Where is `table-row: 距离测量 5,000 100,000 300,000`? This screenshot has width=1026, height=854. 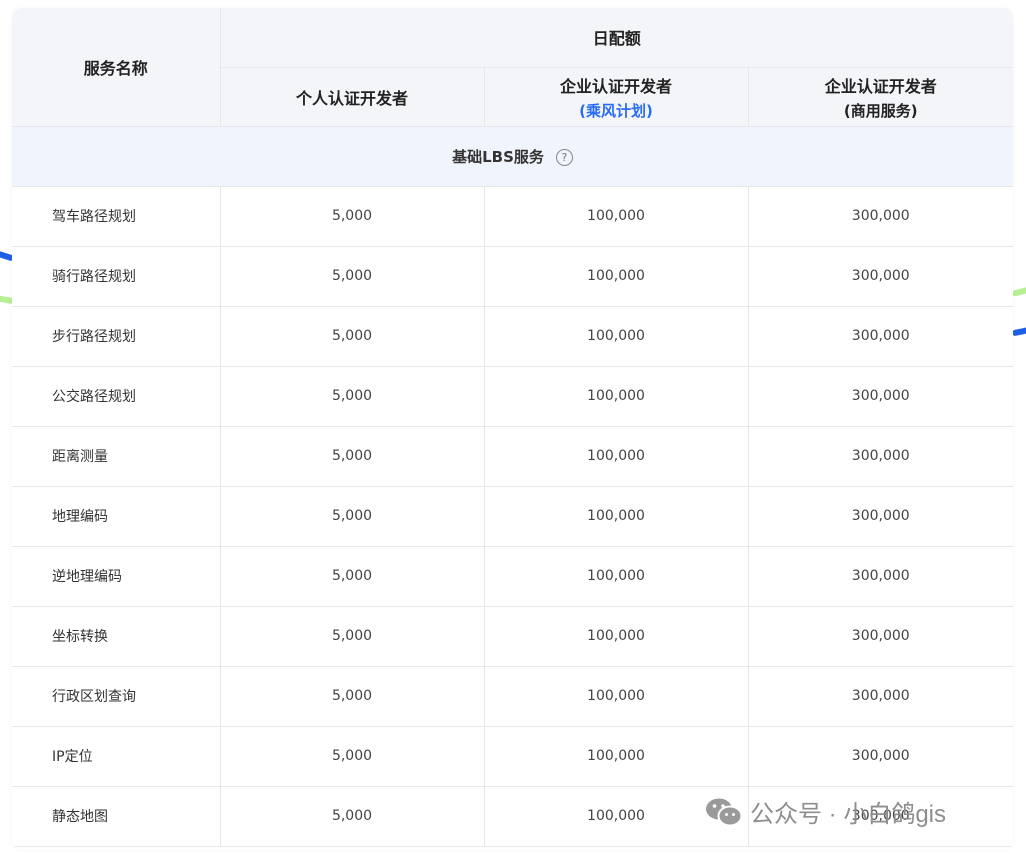 table-row: 距离测量 5,000 100,000 300,000 is located at coordinates (512, 456).